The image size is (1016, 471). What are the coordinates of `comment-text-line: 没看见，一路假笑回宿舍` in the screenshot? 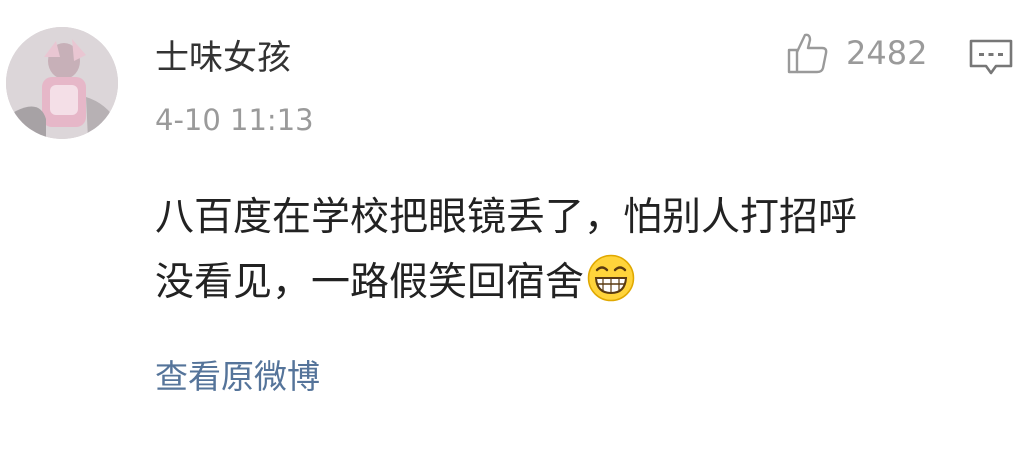 It's located at (370, 282).